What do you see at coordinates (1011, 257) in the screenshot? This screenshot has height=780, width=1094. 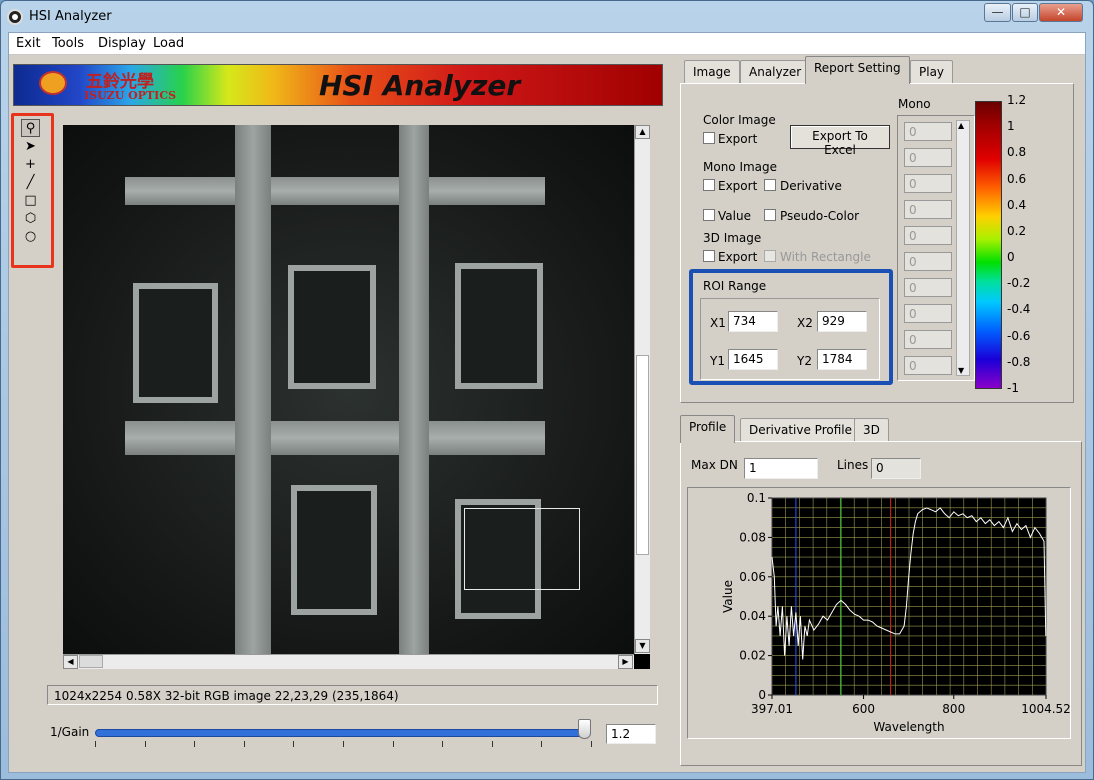 I see `color-scale-tick-label: 0` at bounding box center [1011, 257].